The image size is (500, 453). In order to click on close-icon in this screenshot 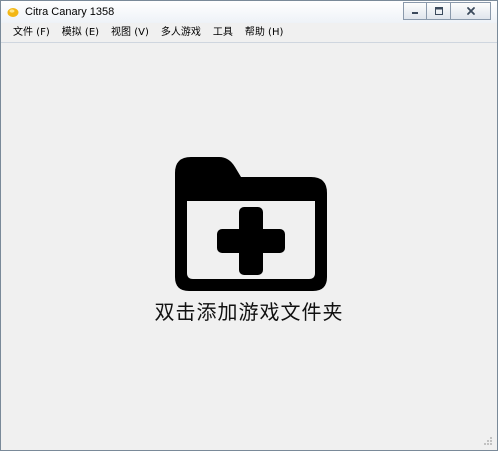, I will do `click(470, 11)`.